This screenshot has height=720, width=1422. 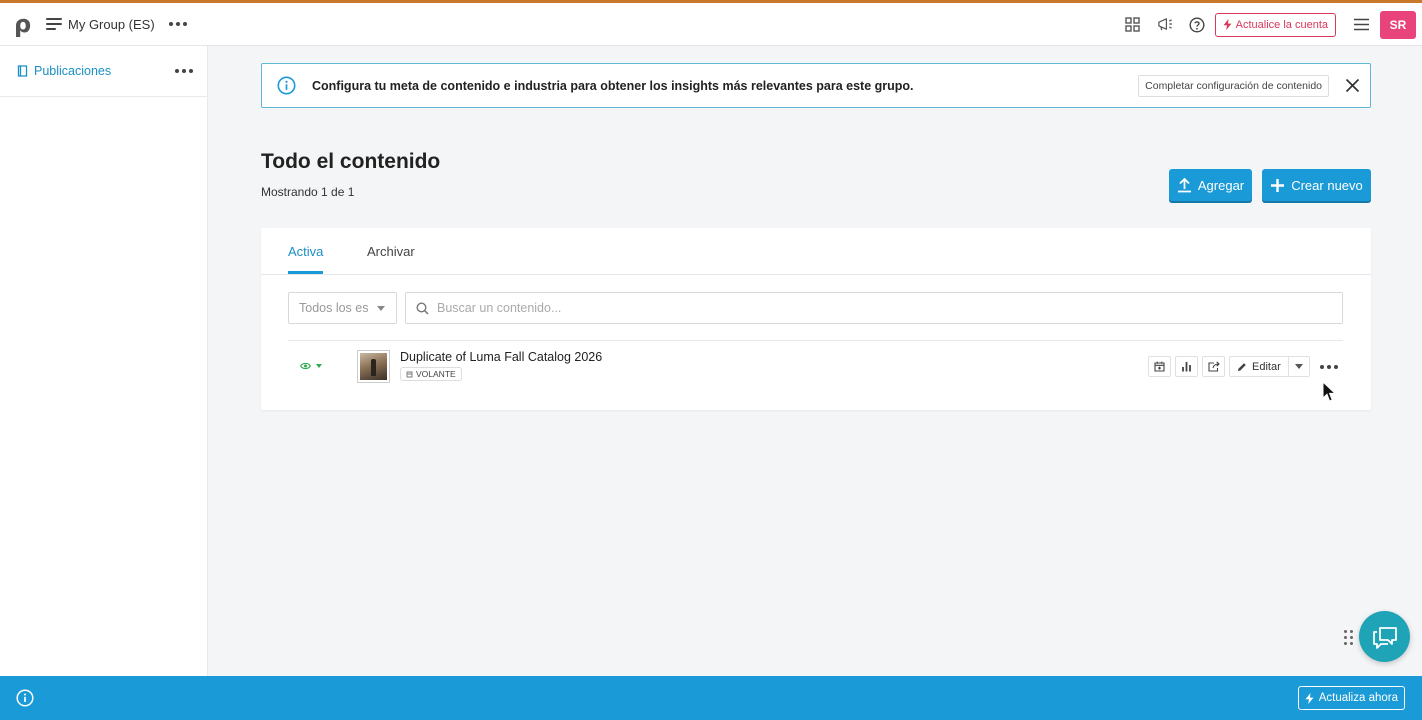 I want to click on schedule-button, so click(x=1159, y=366).